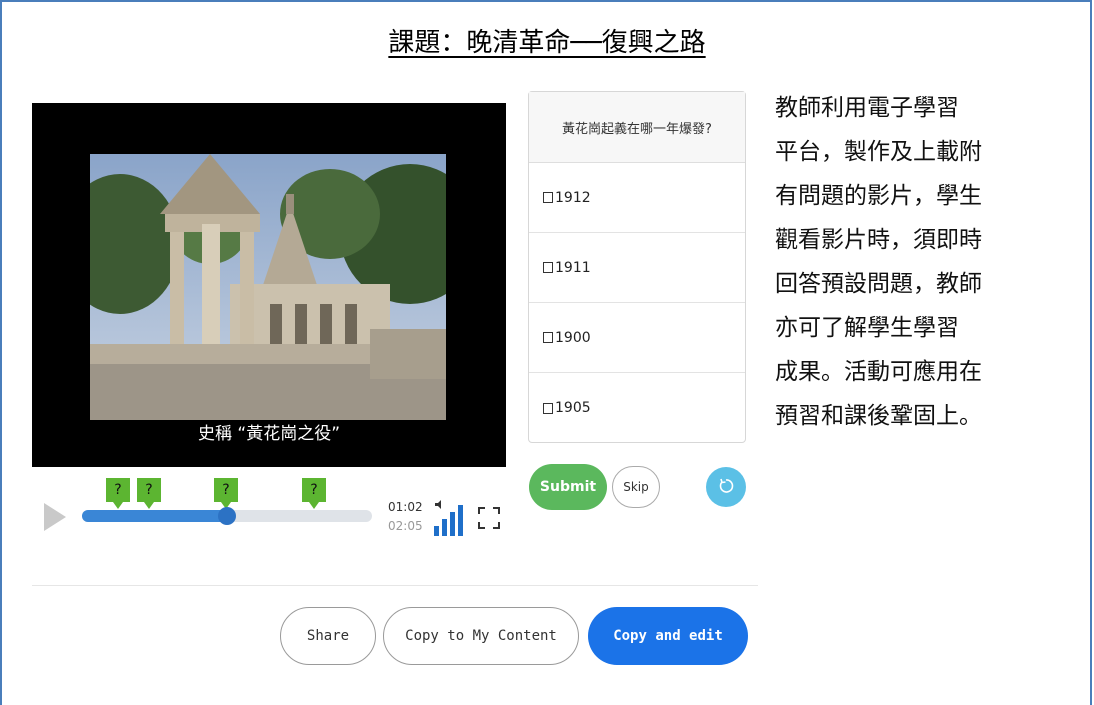 This screenshot has width=1094, height=705. What do you see at coordinates (481, 636) in the screenshot?
I see `copy-to-content-button: Copy to My Content` at bounding box center [481, 636].